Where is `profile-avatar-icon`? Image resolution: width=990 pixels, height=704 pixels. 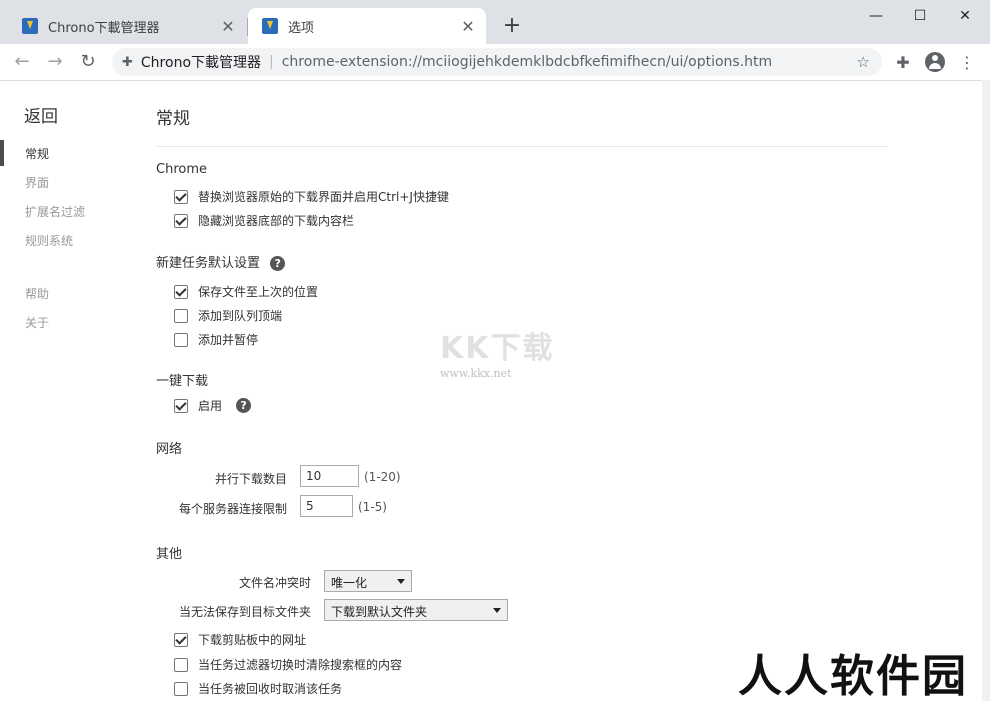 profile-avatar-icon is located at coordinates (935, 62).